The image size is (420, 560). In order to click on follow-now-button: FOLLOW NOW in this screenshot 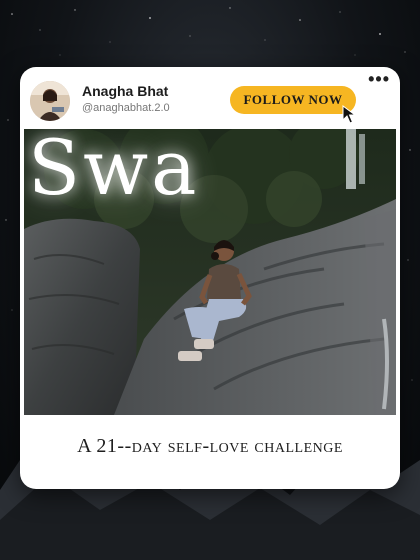, I will do `click(293, 100)`.